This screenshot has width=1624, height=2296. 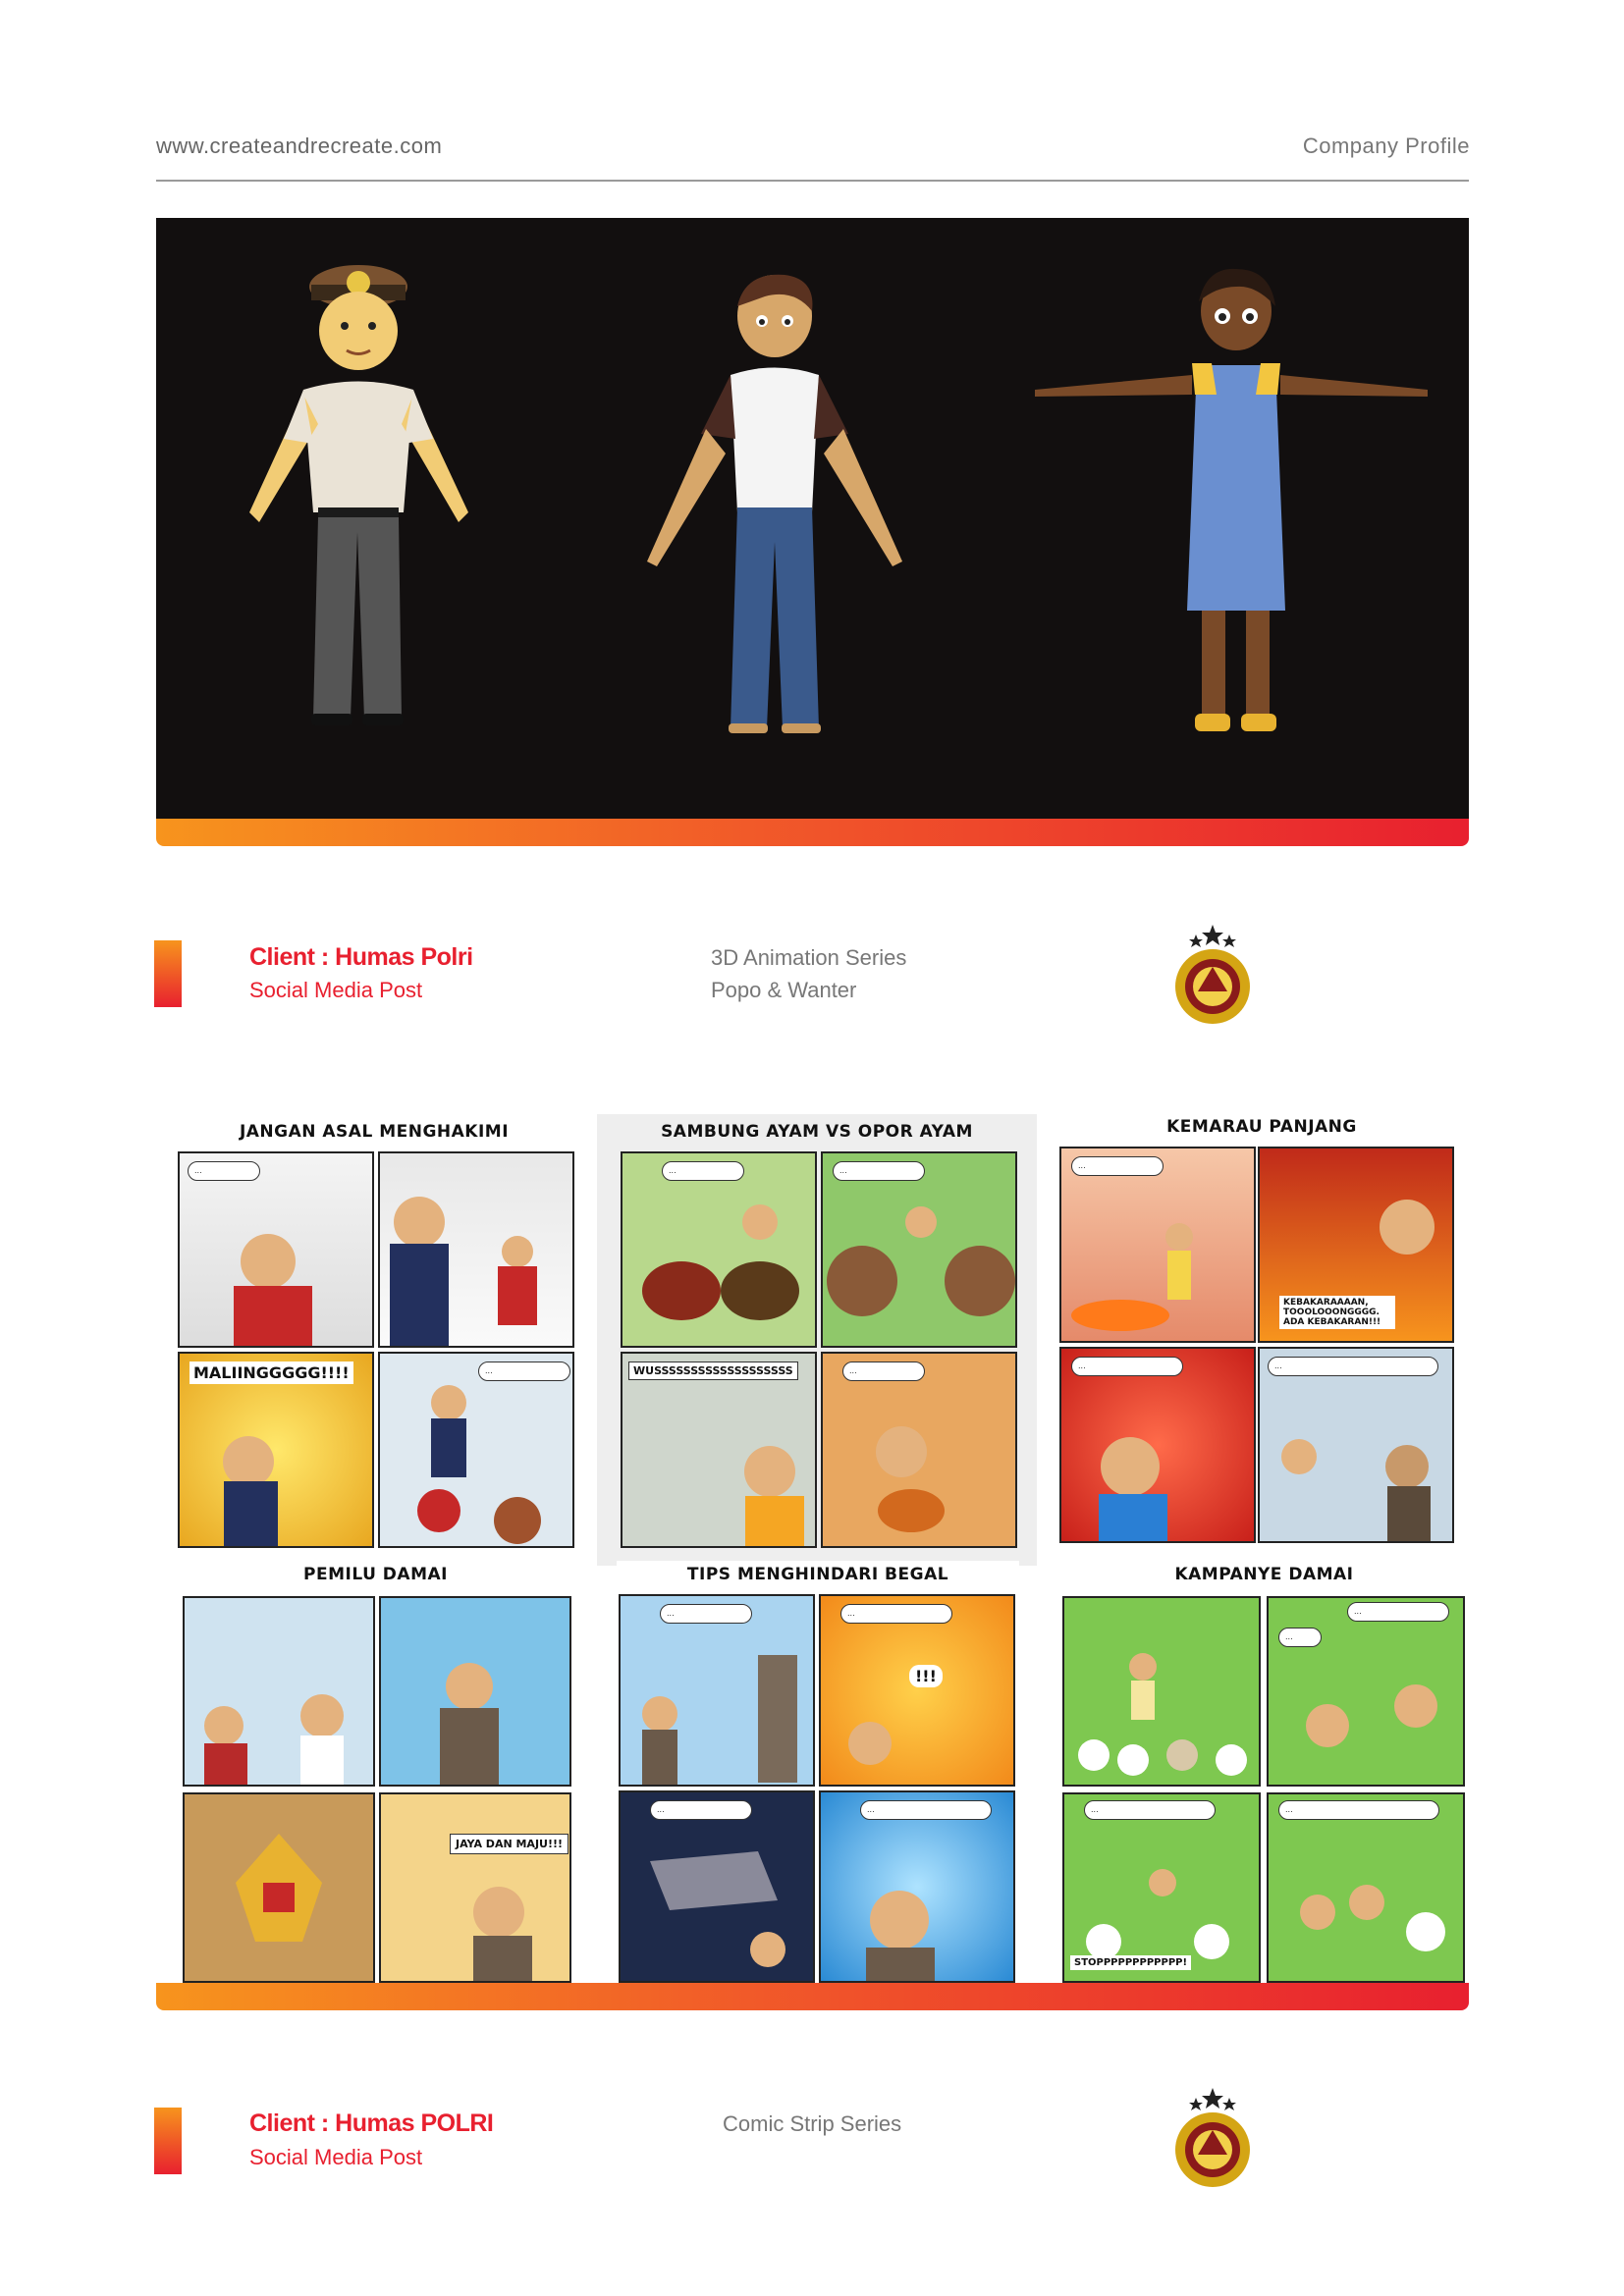 I want to click on series-name: Popo & Wanter, so click(x=784, y=990).